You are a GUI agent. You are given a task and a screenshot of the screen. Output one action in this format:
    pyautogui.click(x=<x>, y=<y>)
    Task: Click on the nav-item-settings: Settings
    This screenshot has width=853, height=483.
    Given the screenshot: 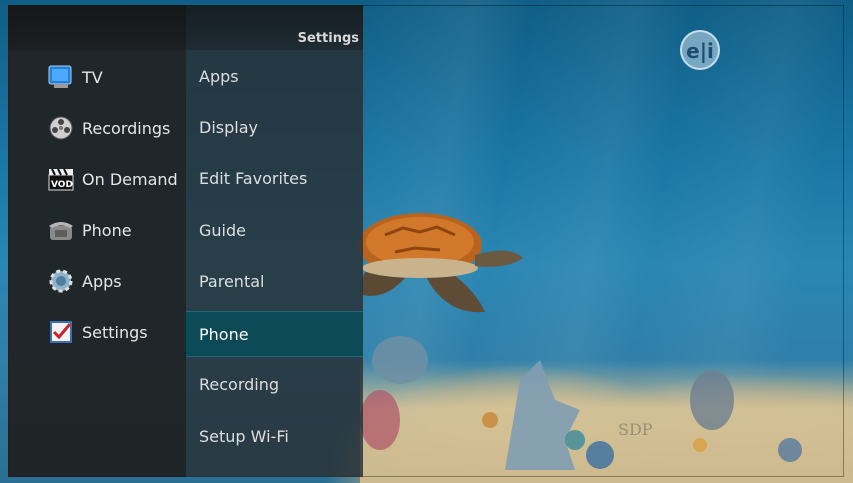 What is the action you would take?
    pyautogui.click(x=96, y=332)
    